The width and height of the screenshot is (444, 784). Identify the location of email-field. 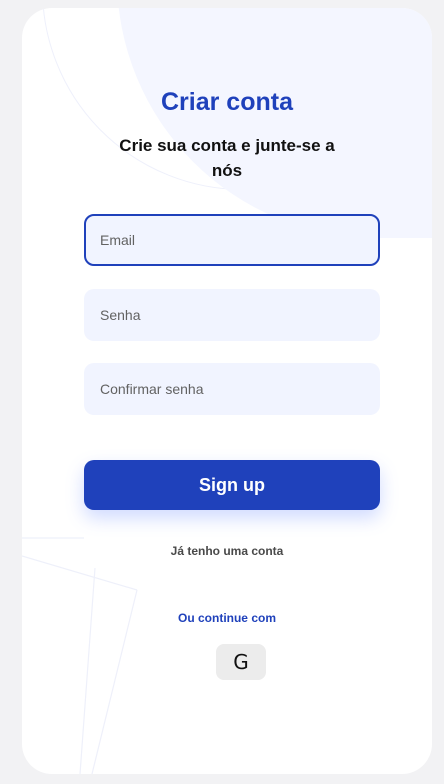
(232, 240).